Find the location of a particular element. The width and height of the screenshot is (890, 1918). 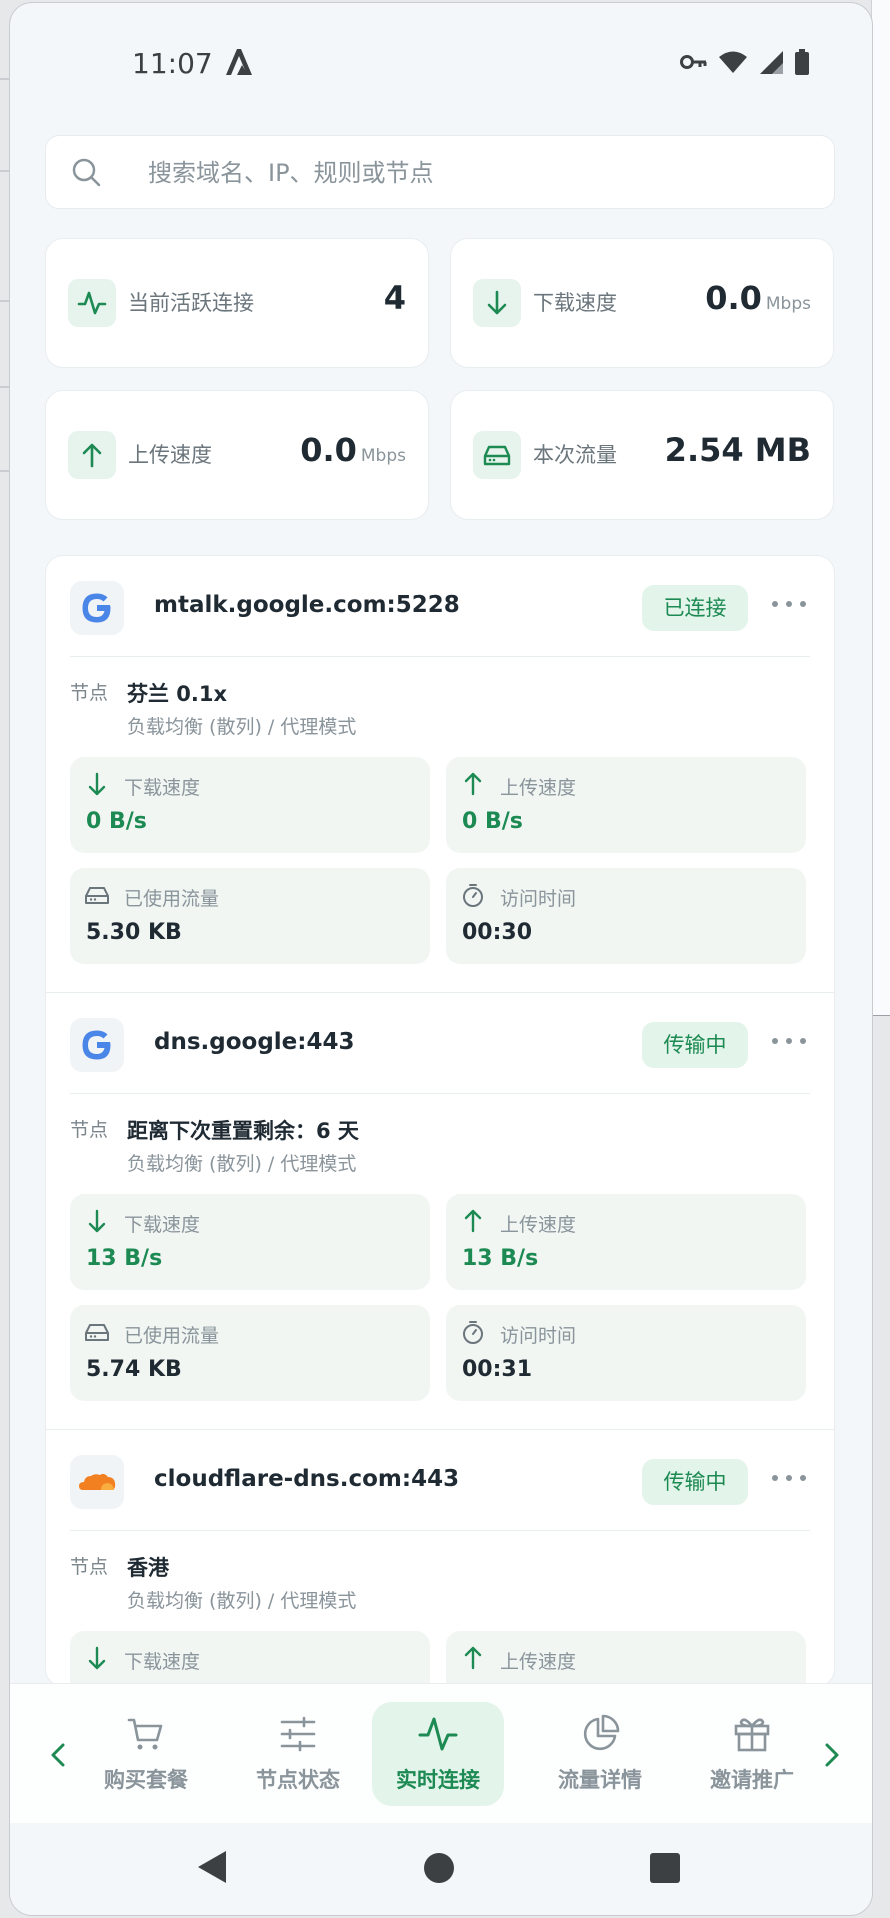

chevron-right-icon is located at coordinates (831, 1755).